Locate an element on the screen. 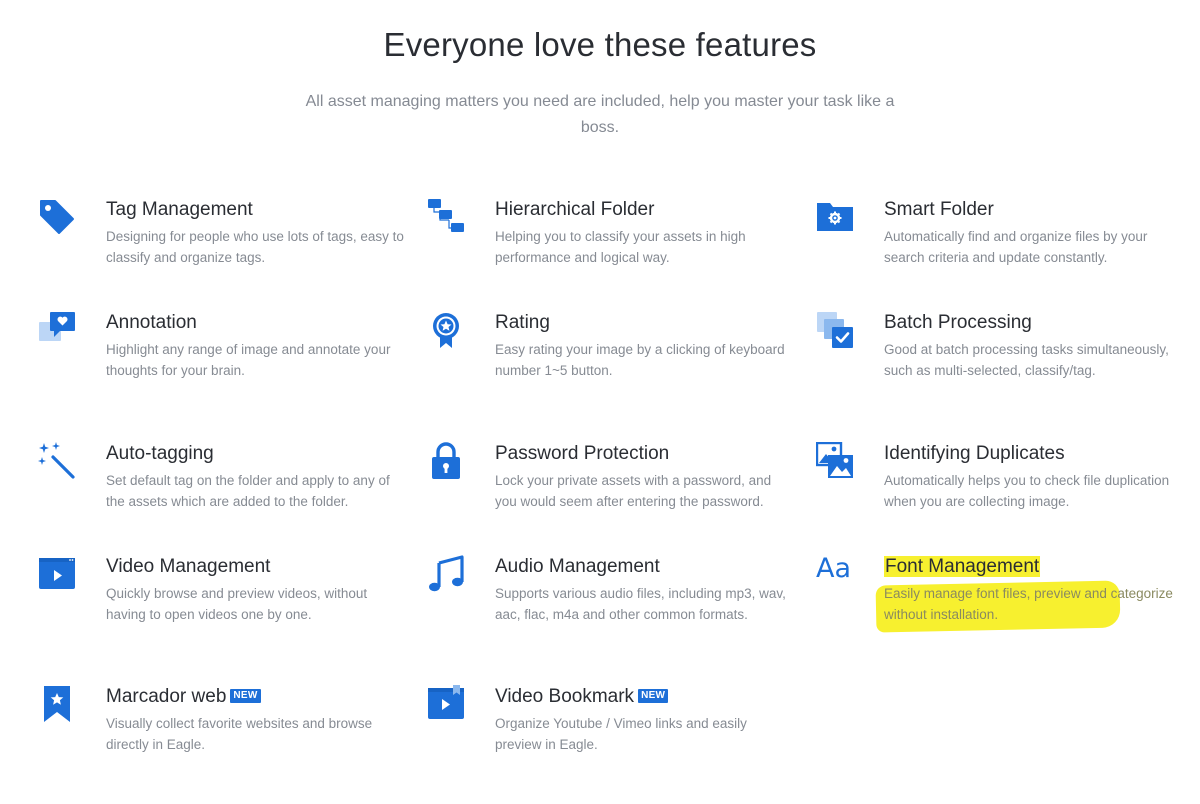  feature-title-text: Marcador web is located at coordinates (166, 696).